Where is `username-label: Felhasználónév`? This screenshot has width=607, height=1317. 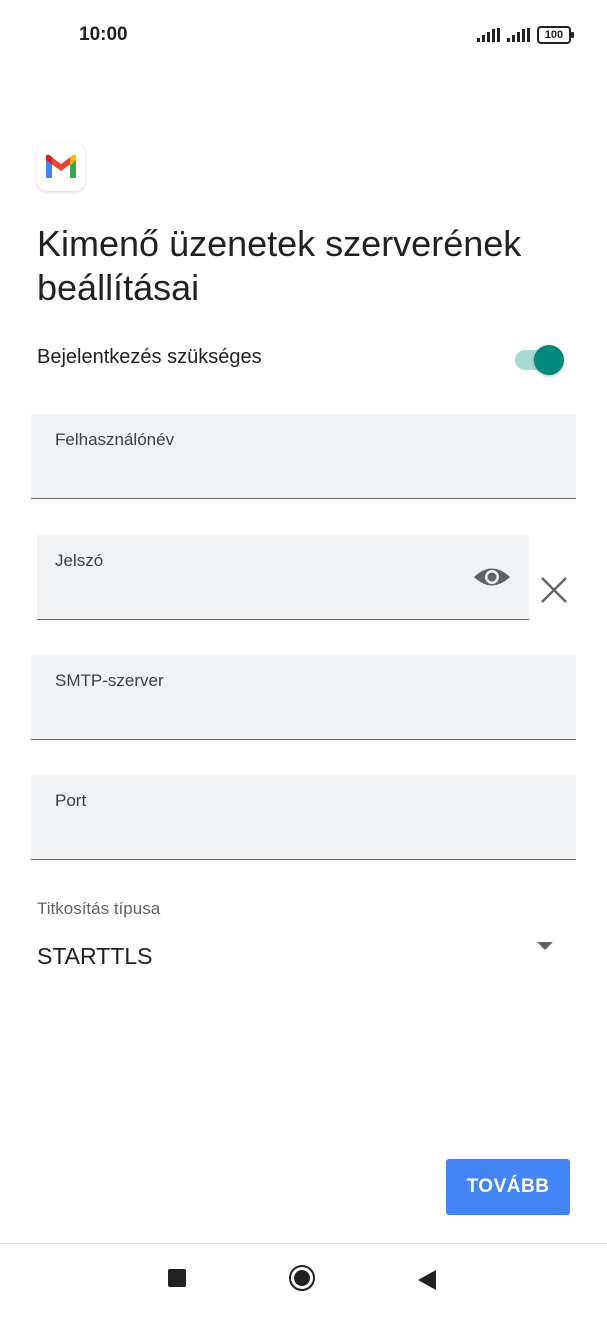 username-label: Felhasználónév is located at coordinates (115, 439).